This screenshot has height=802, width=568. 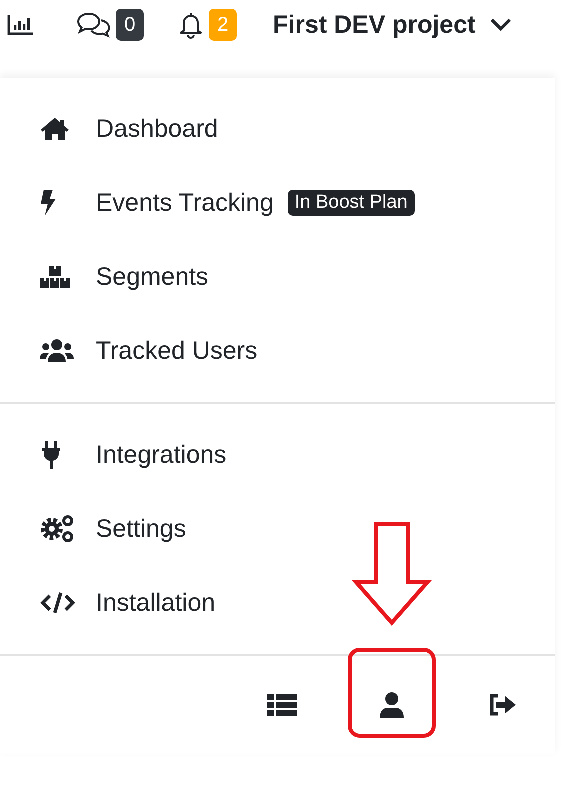 What do you see at coordinates (282, 705) in the screenshot?
I see `list-icon` at bounding box center [282, 705].